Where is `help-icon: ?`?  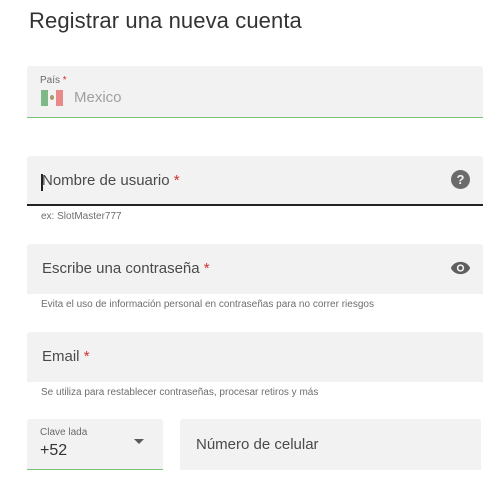 help-icon: ? is located at coordinates (460, 179).